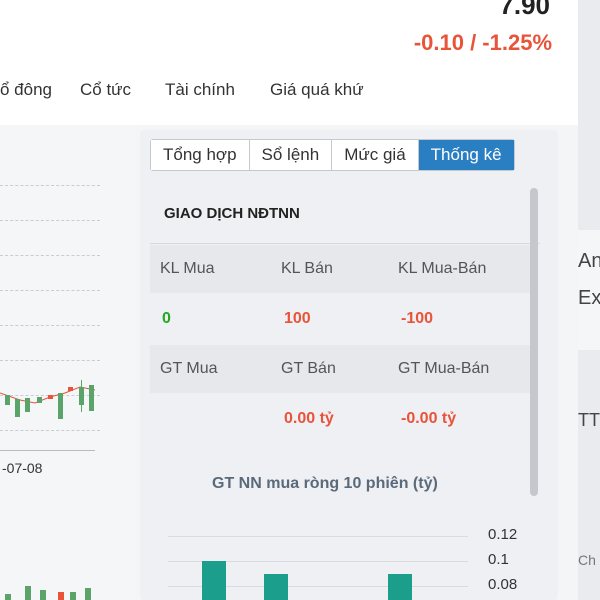  Describe the element at coordinates (232, 213) in the screenshot. I see `foreign-trading-title: GIAO DỊCH NĐTNN` at that location.